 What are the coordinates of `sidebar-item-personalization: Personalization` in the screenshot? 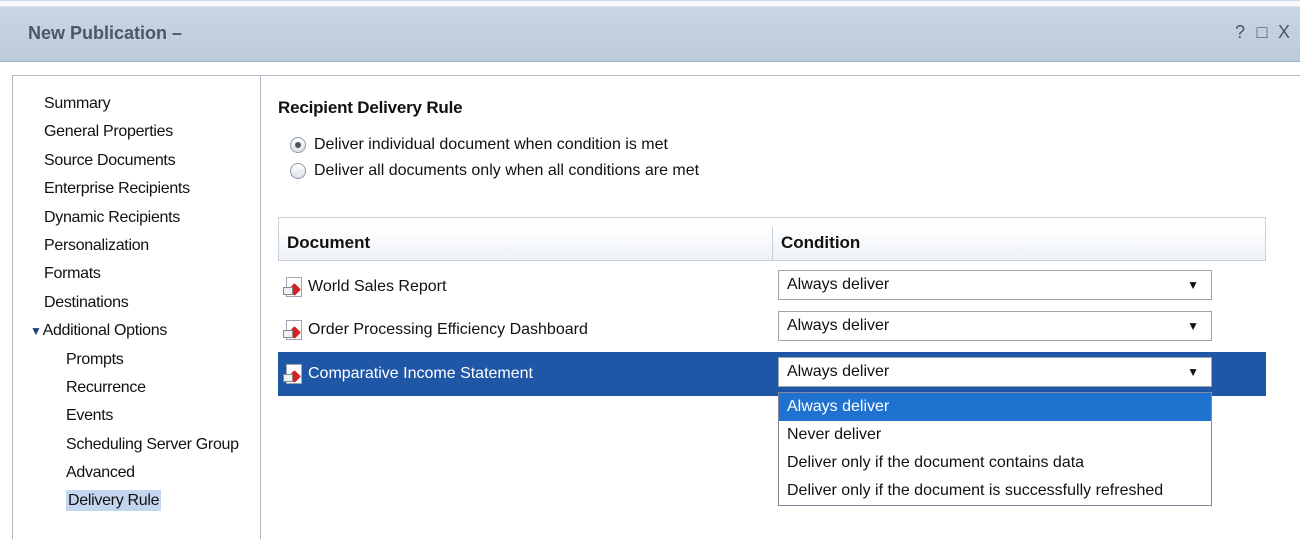 It's located at (145, 246).